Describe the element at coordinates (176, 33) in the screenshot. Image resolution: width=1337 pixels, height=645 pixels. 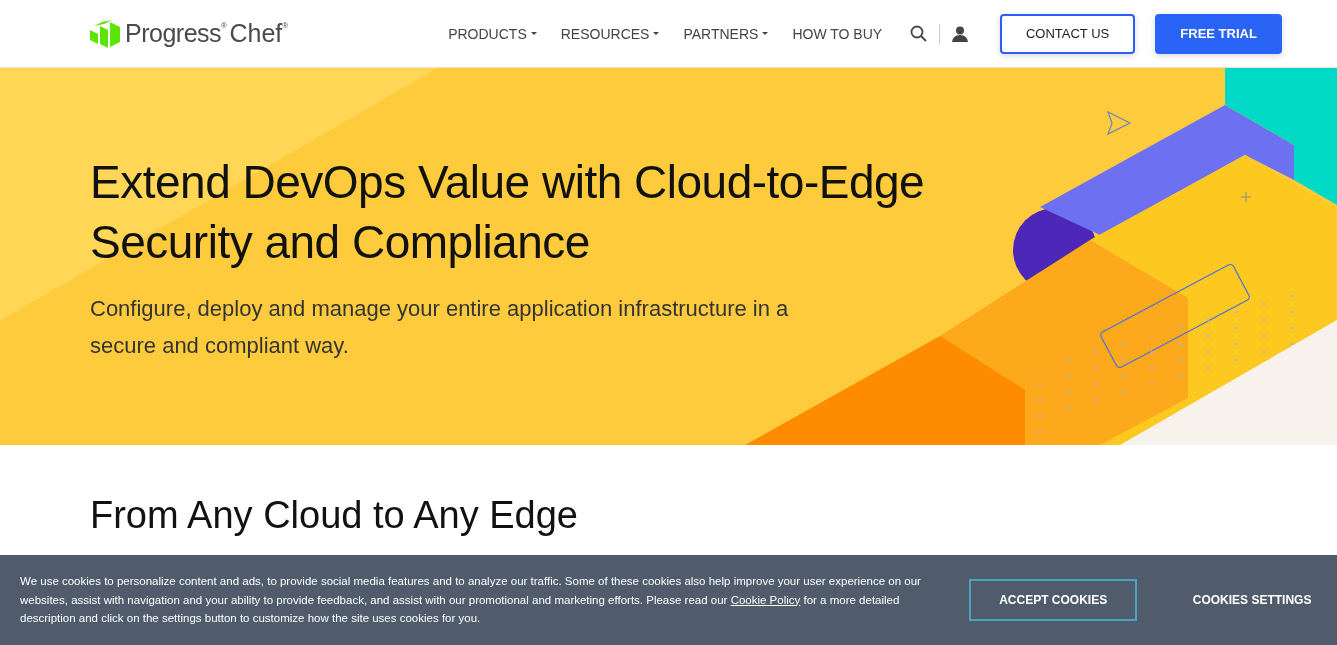
I see `logo-wordmark: Progress$^{®}$` at that location.